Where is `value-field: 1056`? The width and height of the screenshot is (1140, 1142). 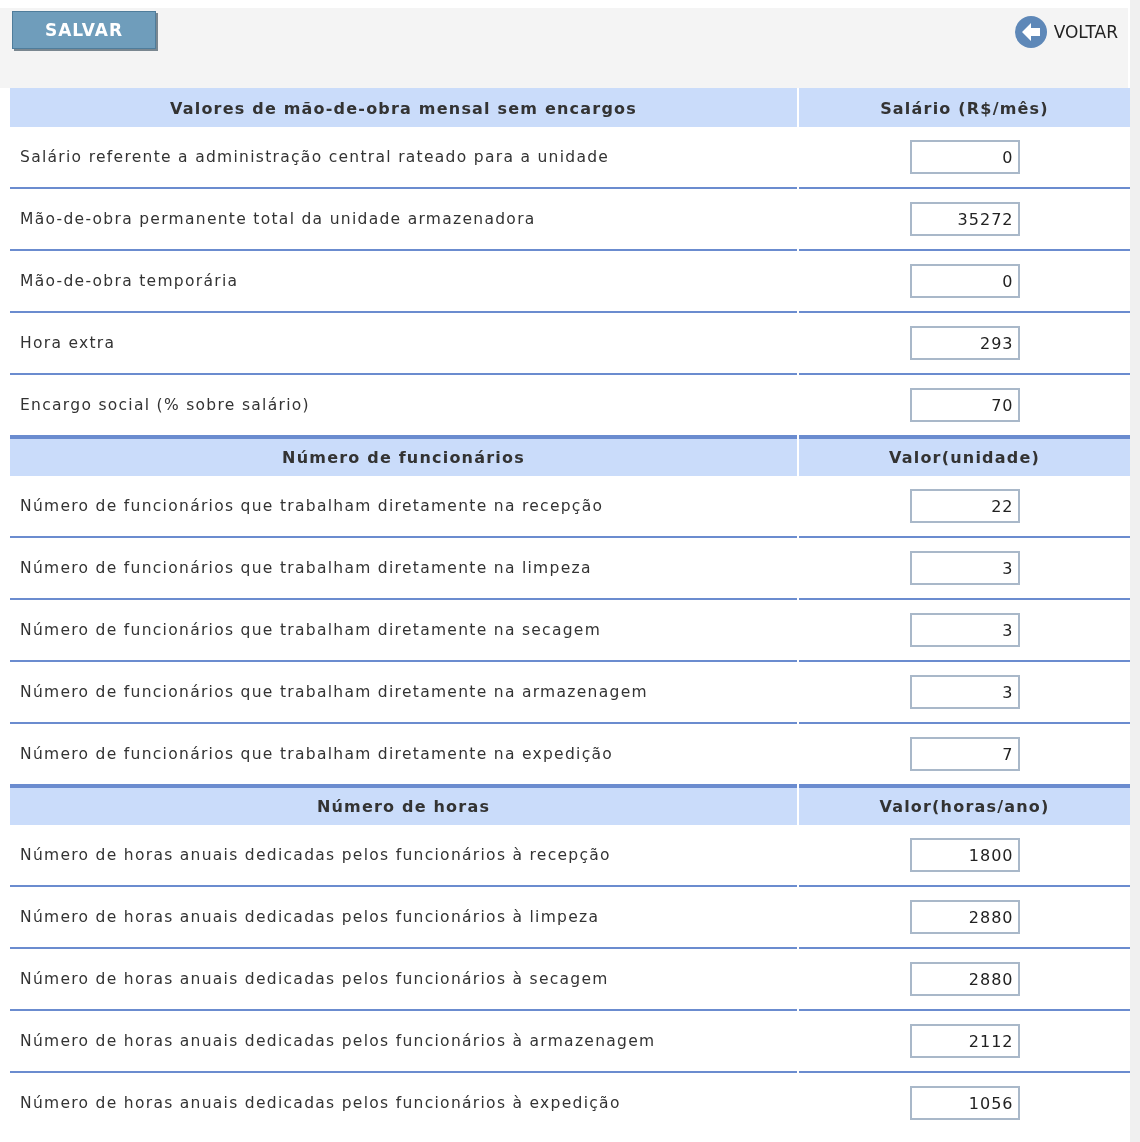 value-field: 1056 is located at coordinates (964, 1103).